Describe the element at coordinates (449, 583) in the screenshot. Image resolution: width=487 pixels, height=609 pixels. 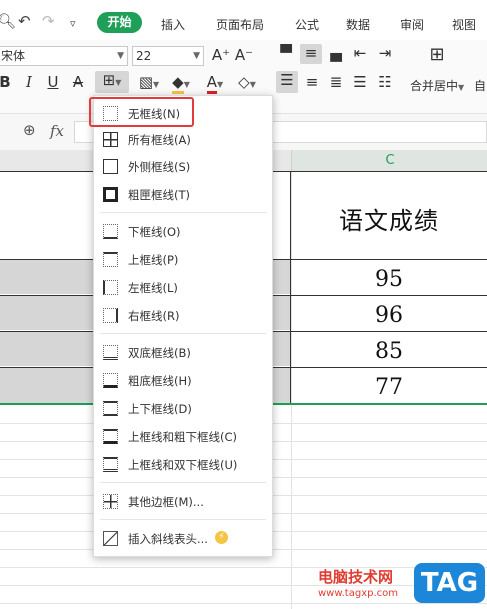
I see `watermark-logo: TAG` at that location.